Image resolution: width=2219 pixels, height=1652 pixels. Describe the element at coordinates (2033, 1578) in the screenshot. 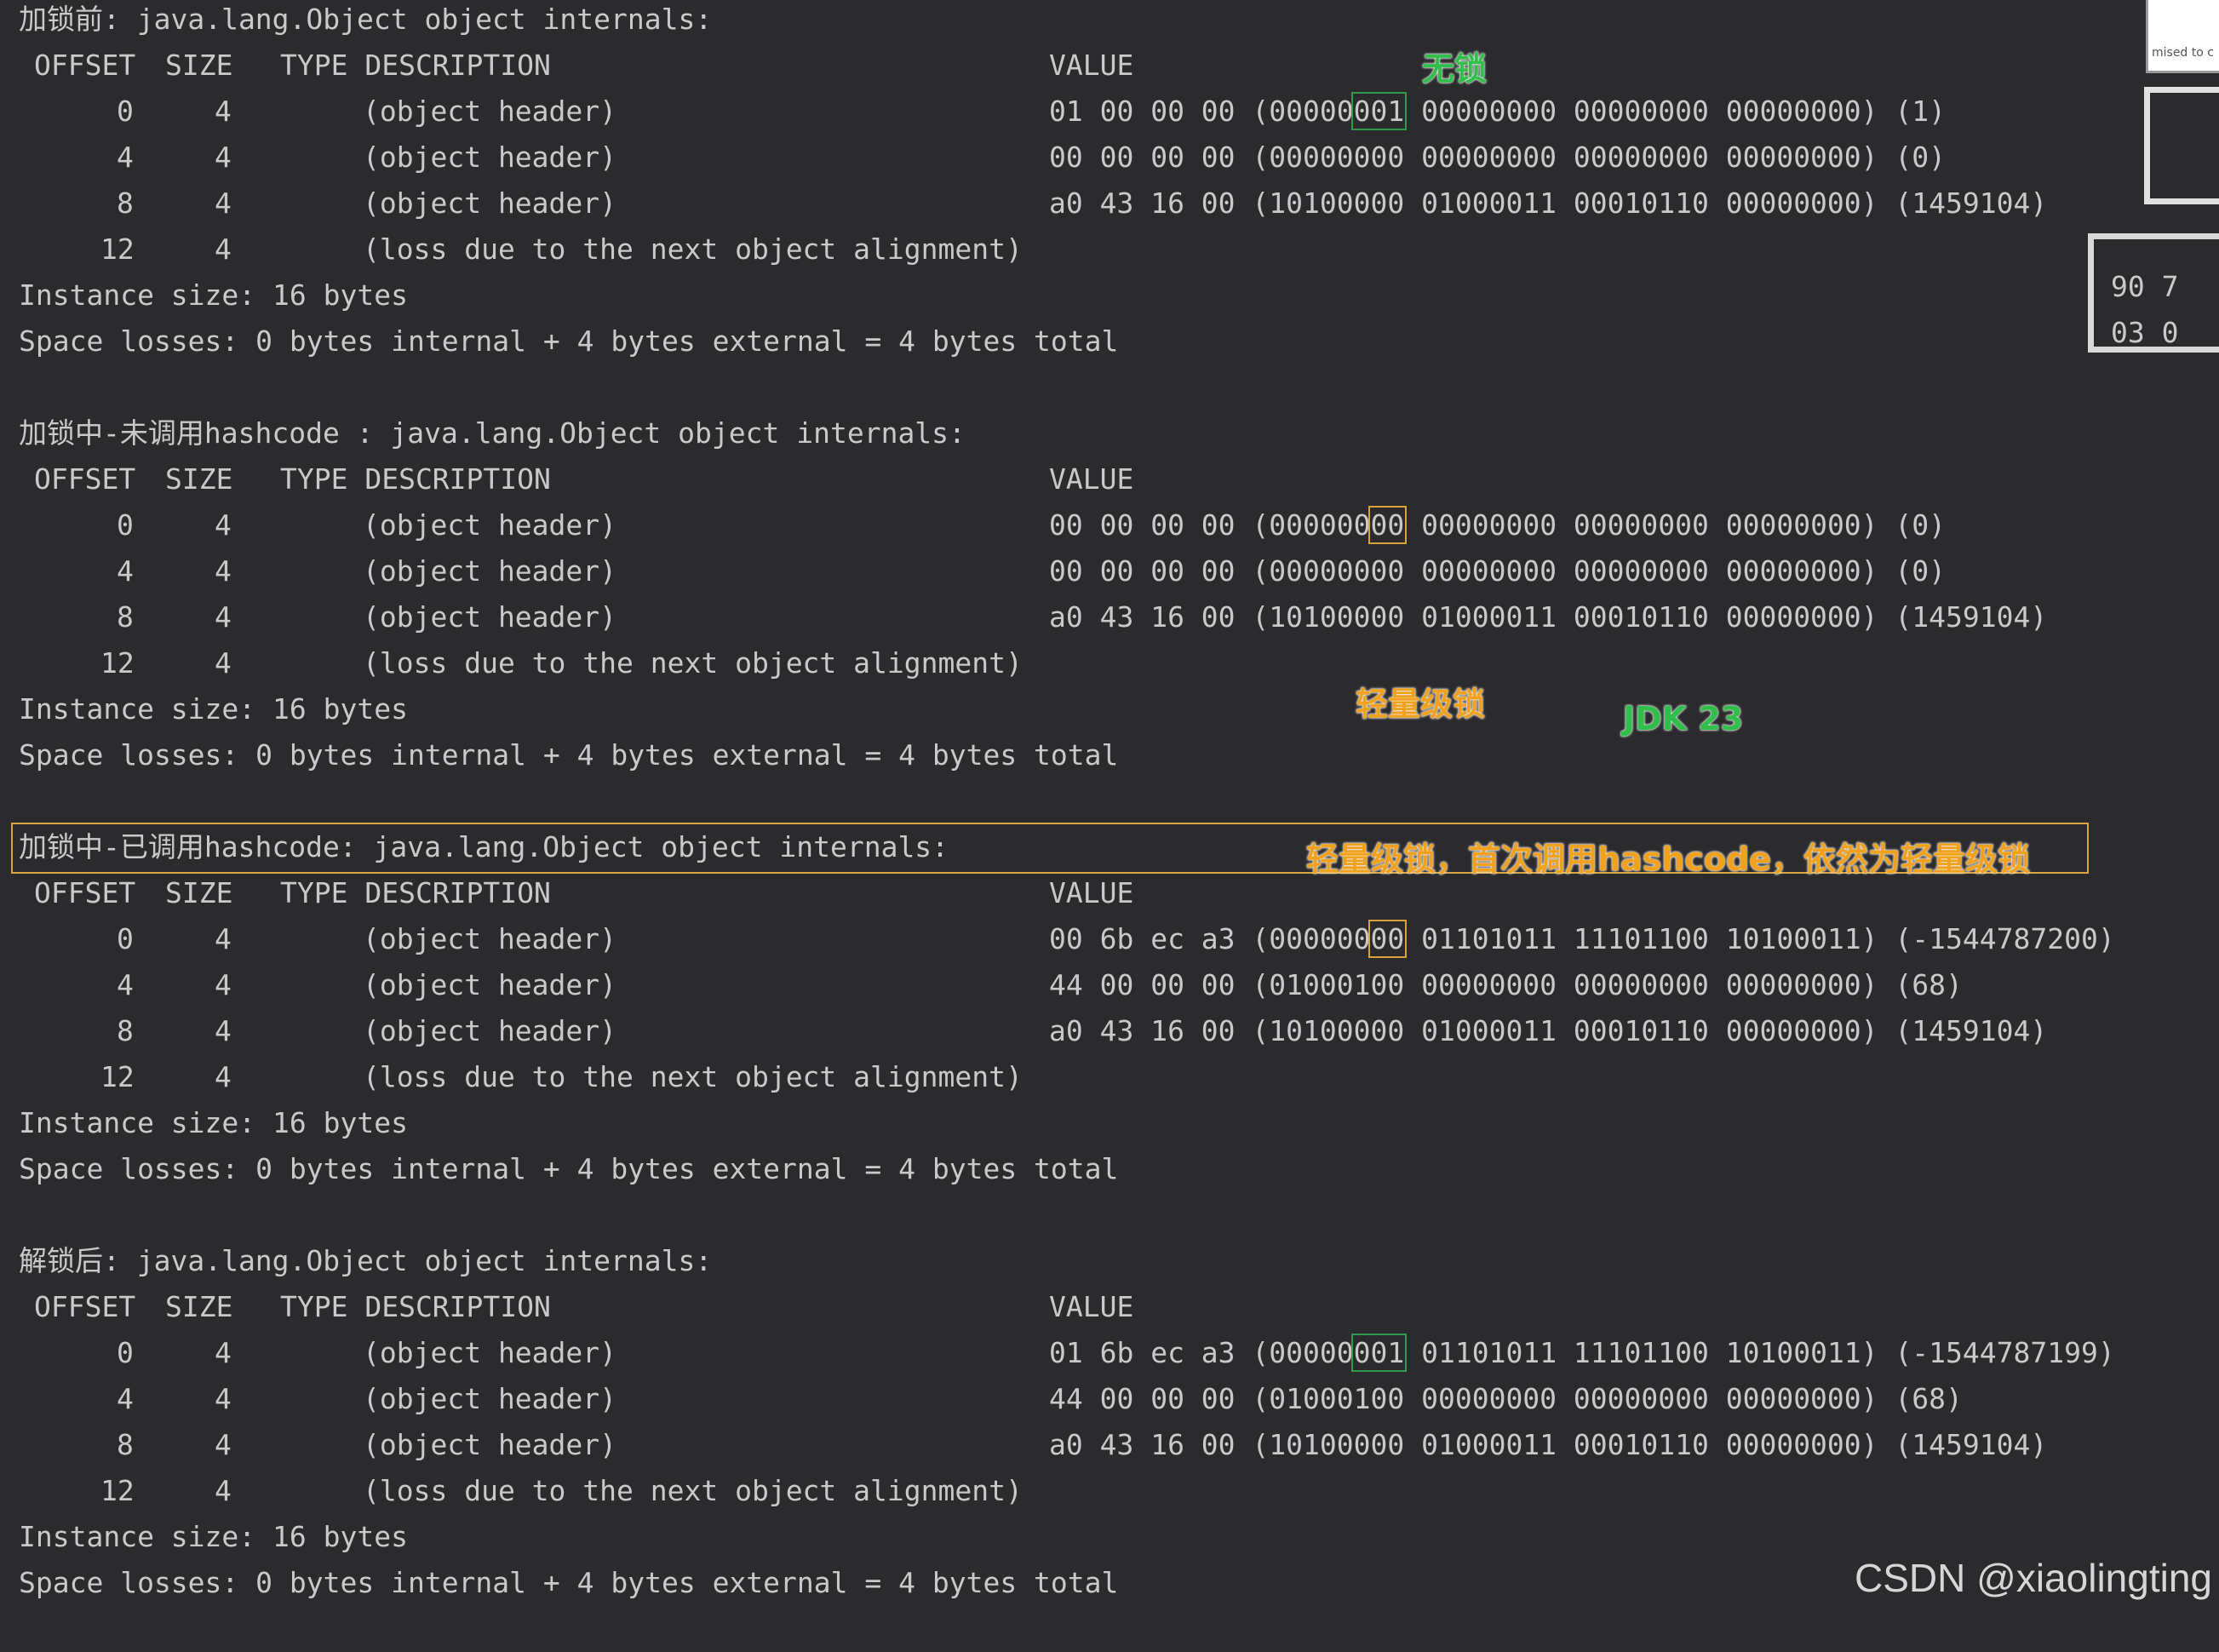

I see `csdn-watermark: CSDN @xiaolingting` at that location.